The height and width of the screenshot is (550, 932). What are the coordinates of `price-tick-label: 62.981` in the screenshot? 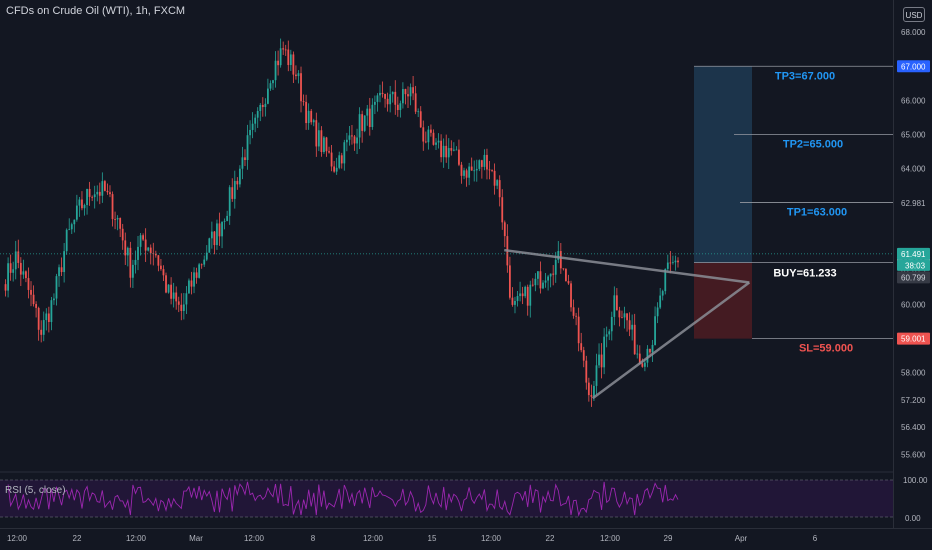 It's located at (913, 203).